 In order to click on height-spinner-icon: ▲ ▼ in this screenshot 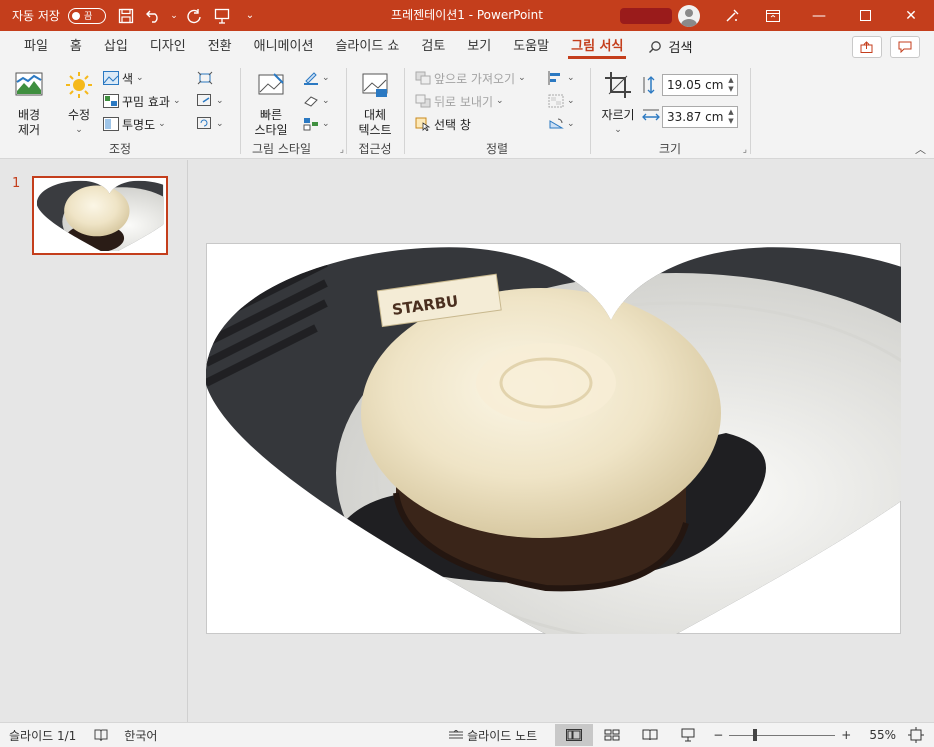, I will do `click(731, 85)`.